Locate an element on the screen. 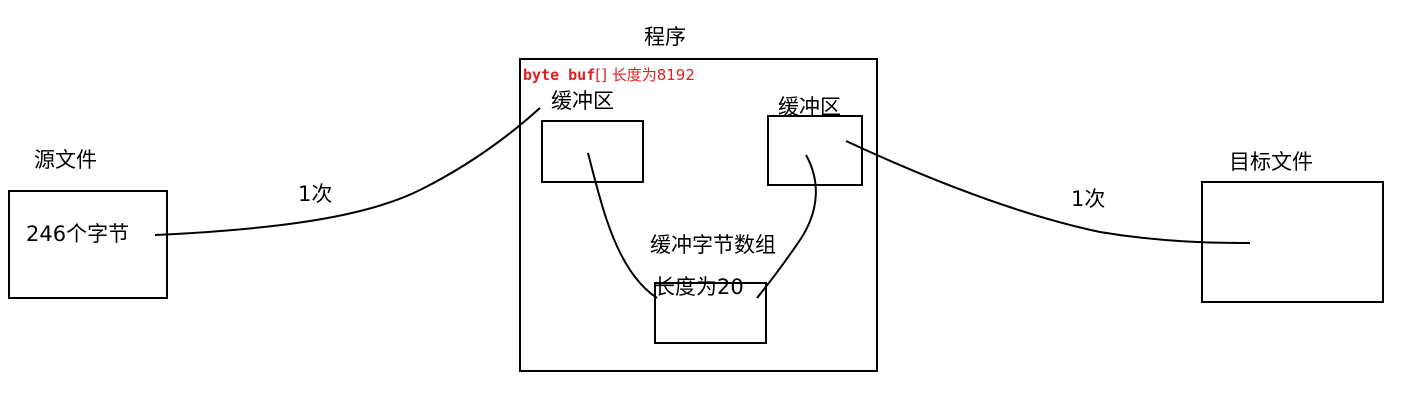 The width and height of the screenshot is (1409, 400). fill-array-connector is located at coordinates (622, 225).